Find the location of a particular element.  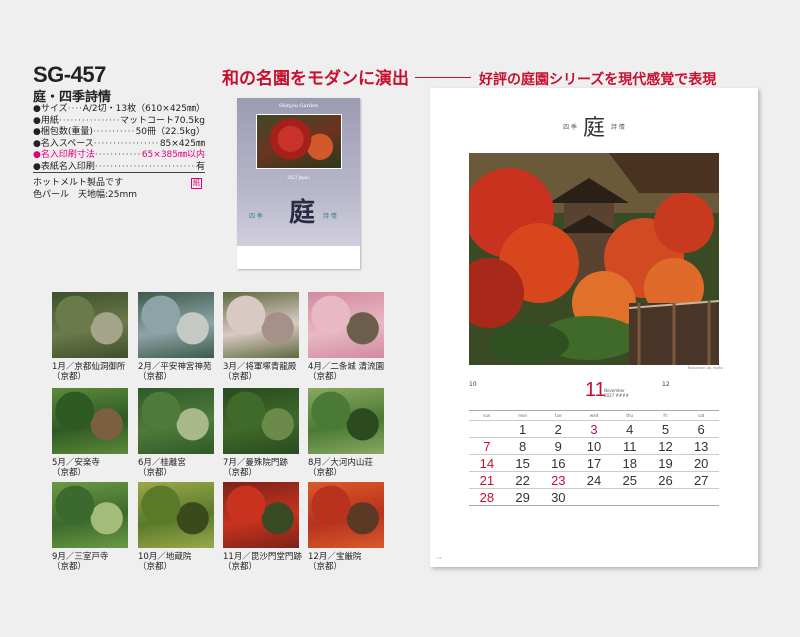

mini-calendar-prev: 10 is located at coordinates (473, 384).